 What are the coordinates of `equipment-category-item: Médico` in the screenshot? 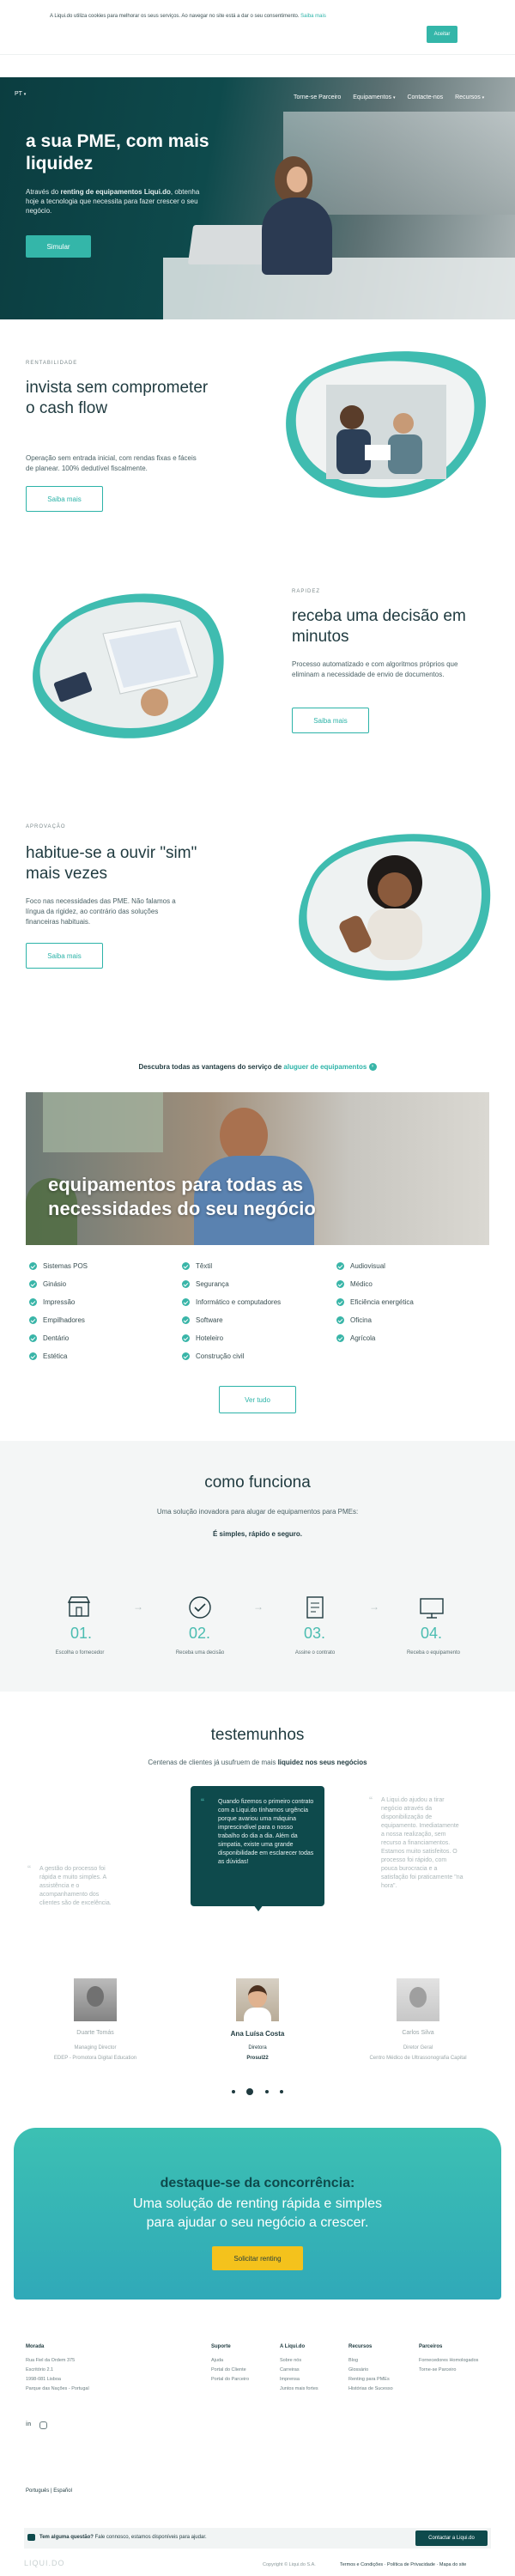 It's located at (354, 1284).